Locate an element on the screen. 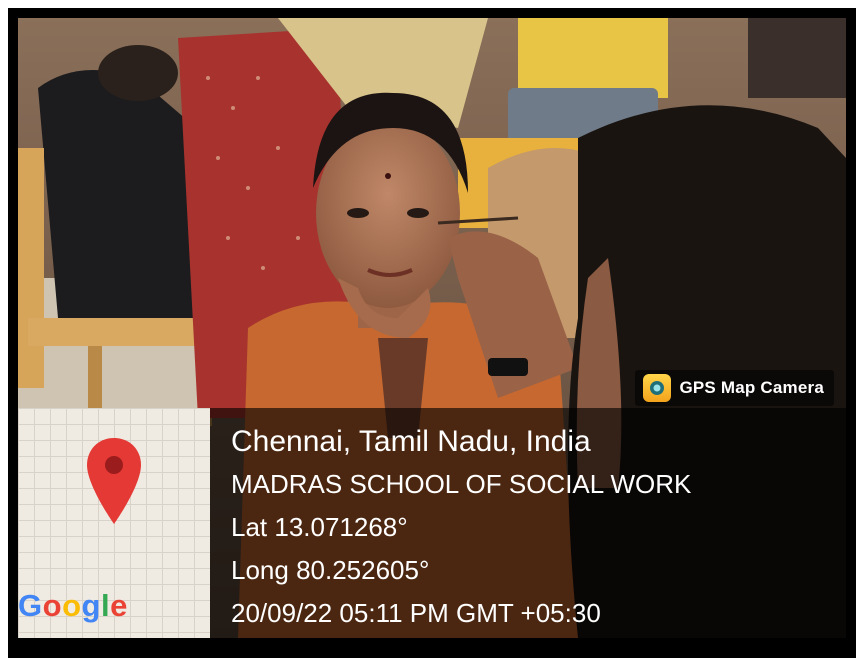  location-place: MADRAS SCHOOL OF SOCIAL WORK is located at coordinates (461, 484).